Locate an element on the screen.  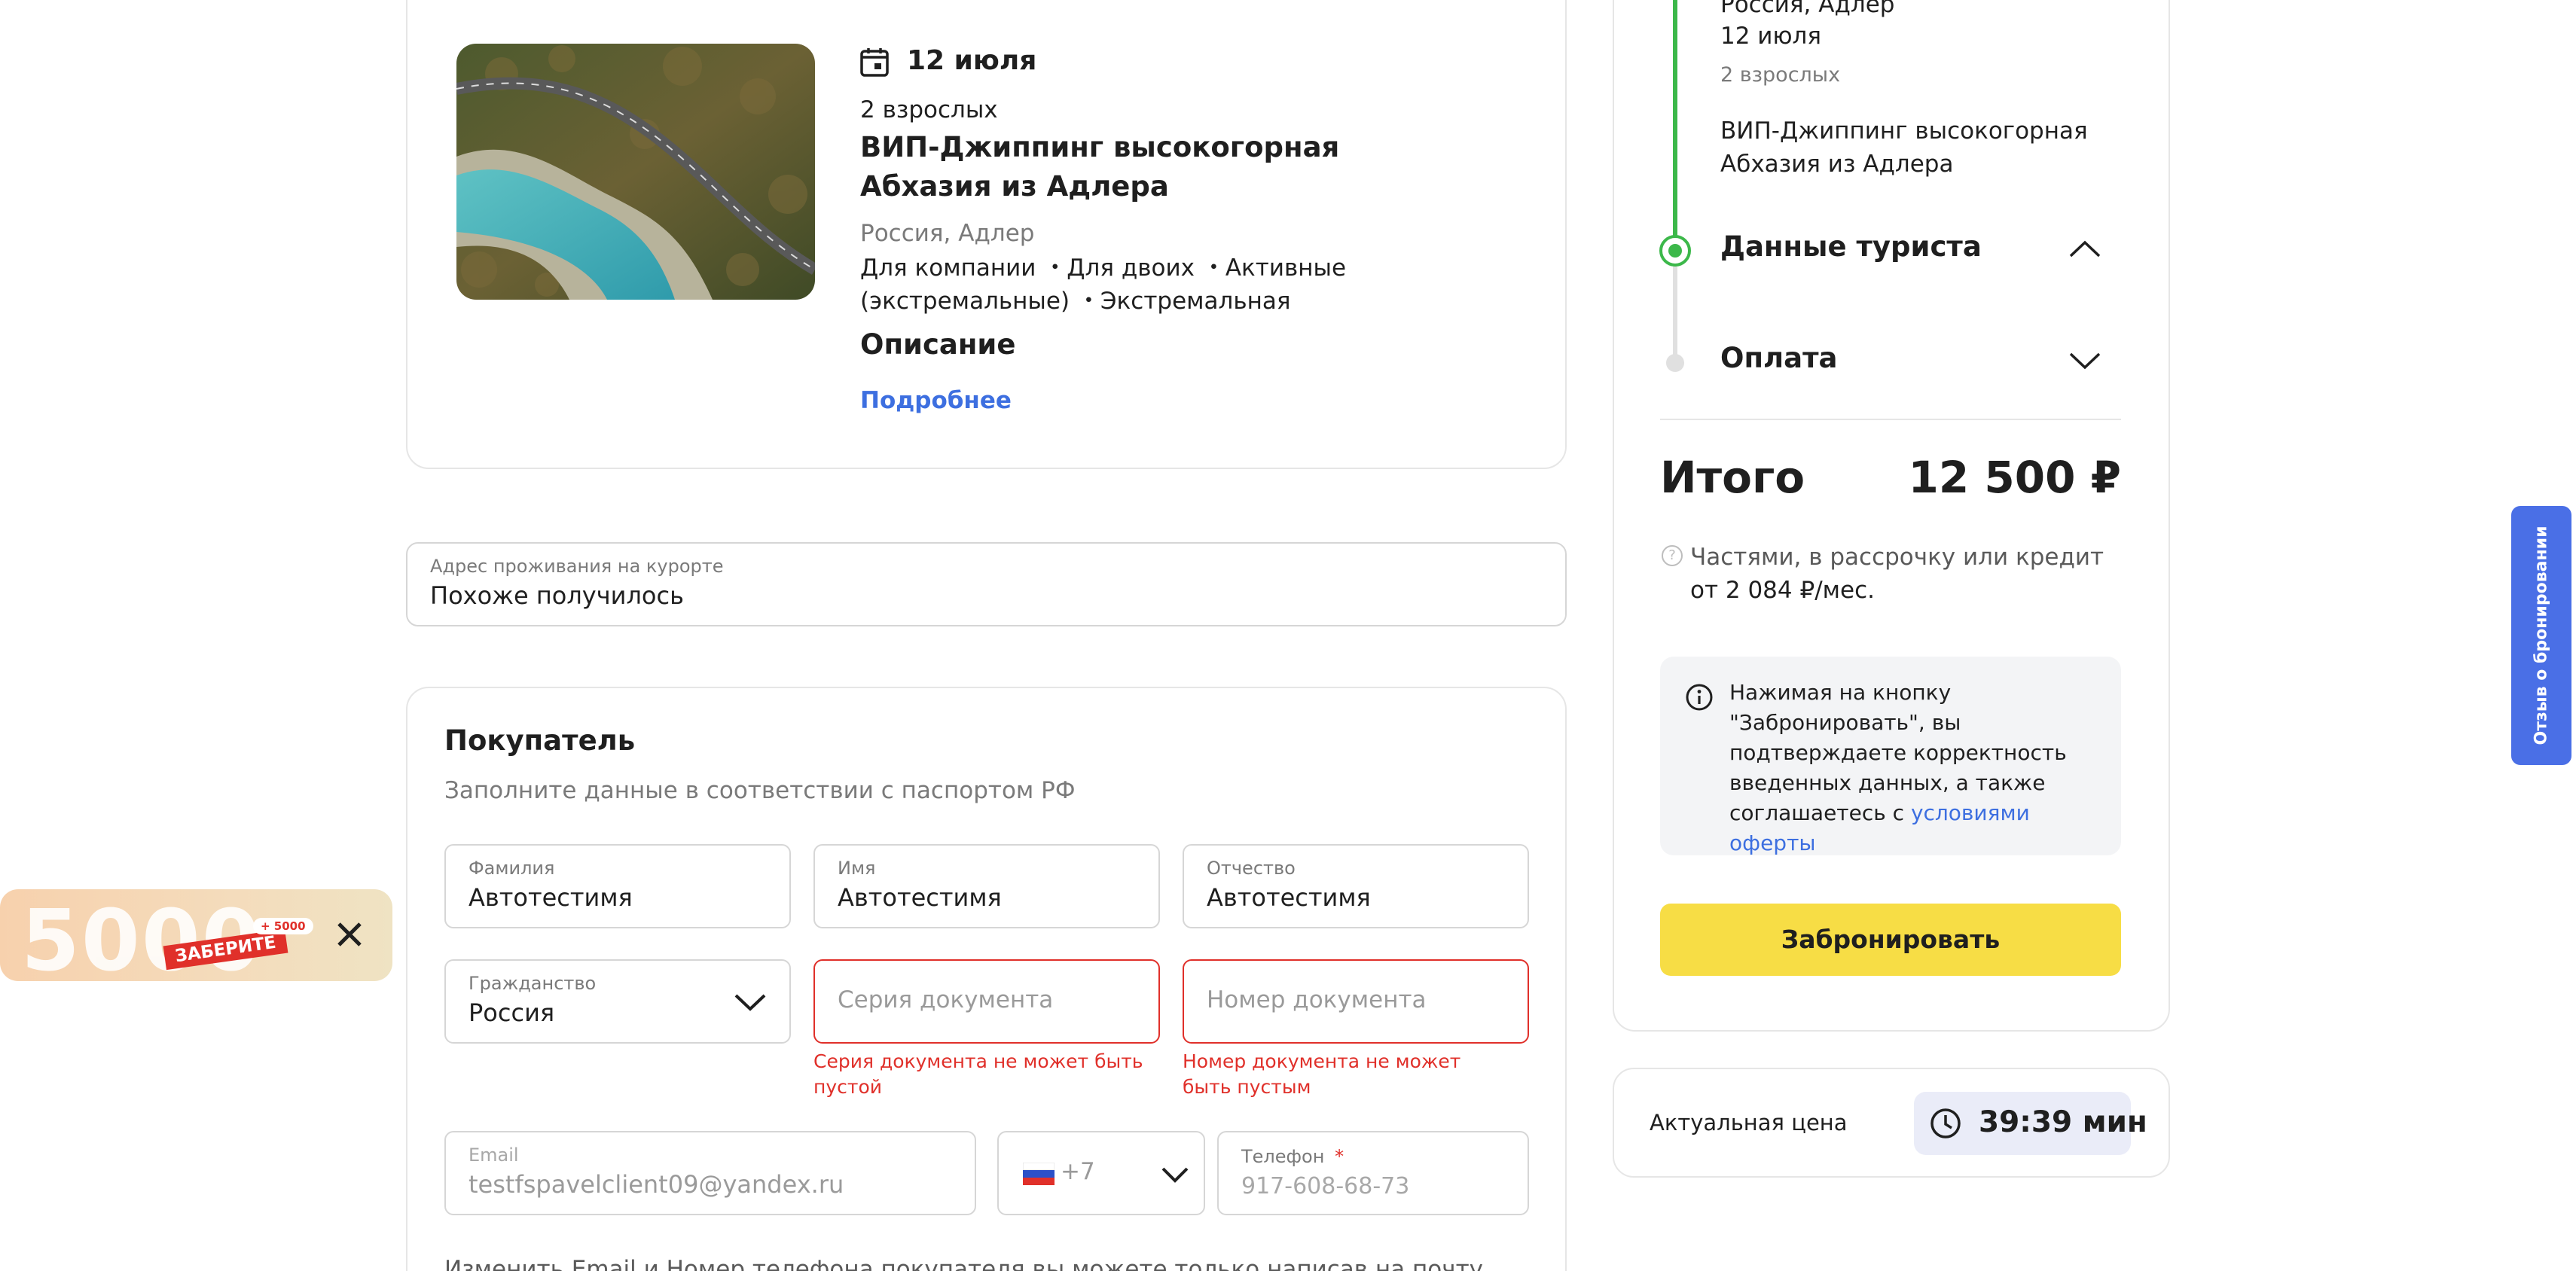
doc-series-error: Серия документа не может быть пустой is located at coordinates (978, 1074).